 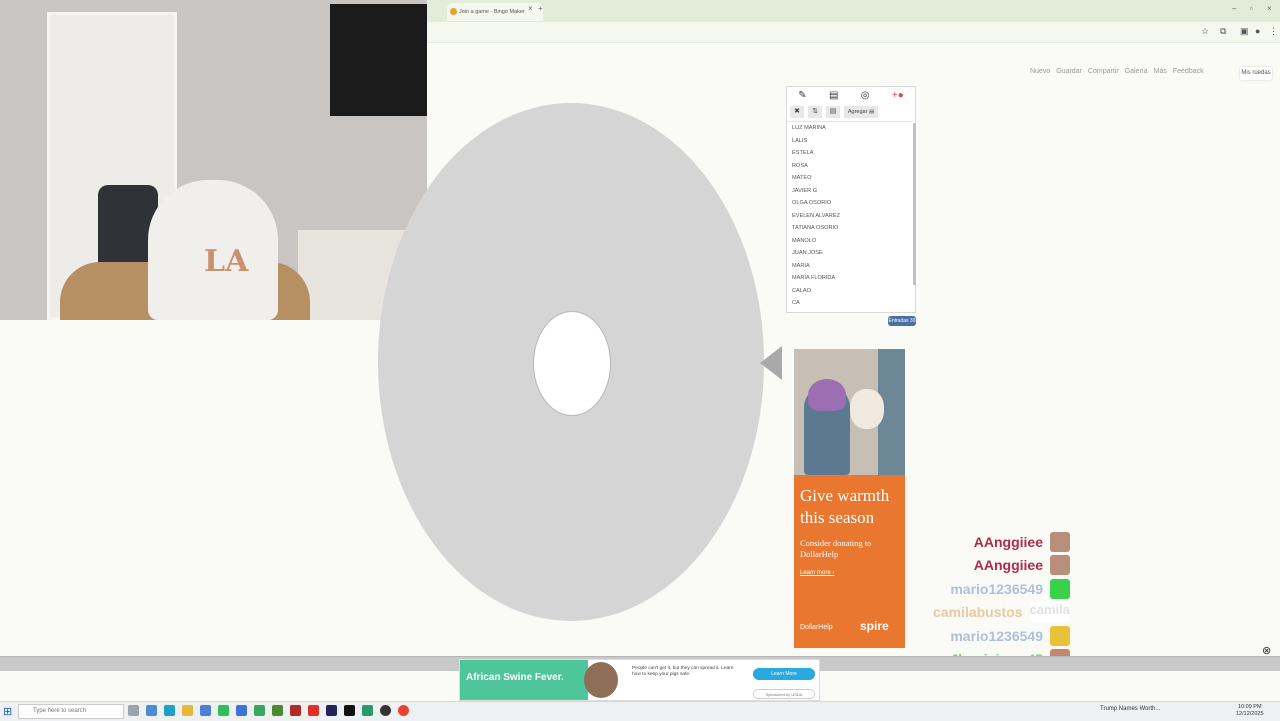 I want to click on nav-compartir: Compartir, so click(x=1103, y=74).